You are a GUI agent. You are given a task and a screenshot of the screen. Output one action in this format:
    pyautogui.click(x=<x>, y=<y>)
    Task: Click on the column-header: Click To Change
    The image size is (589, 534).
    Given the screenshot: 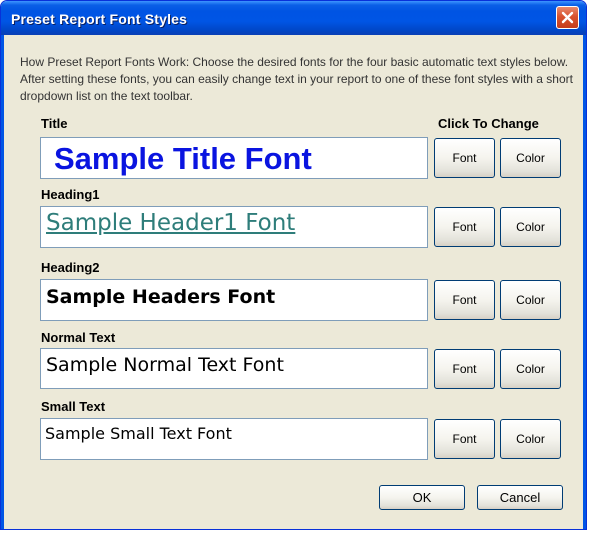 What is the action you would take?
    pyautogui.click(x=488, y=123)
    